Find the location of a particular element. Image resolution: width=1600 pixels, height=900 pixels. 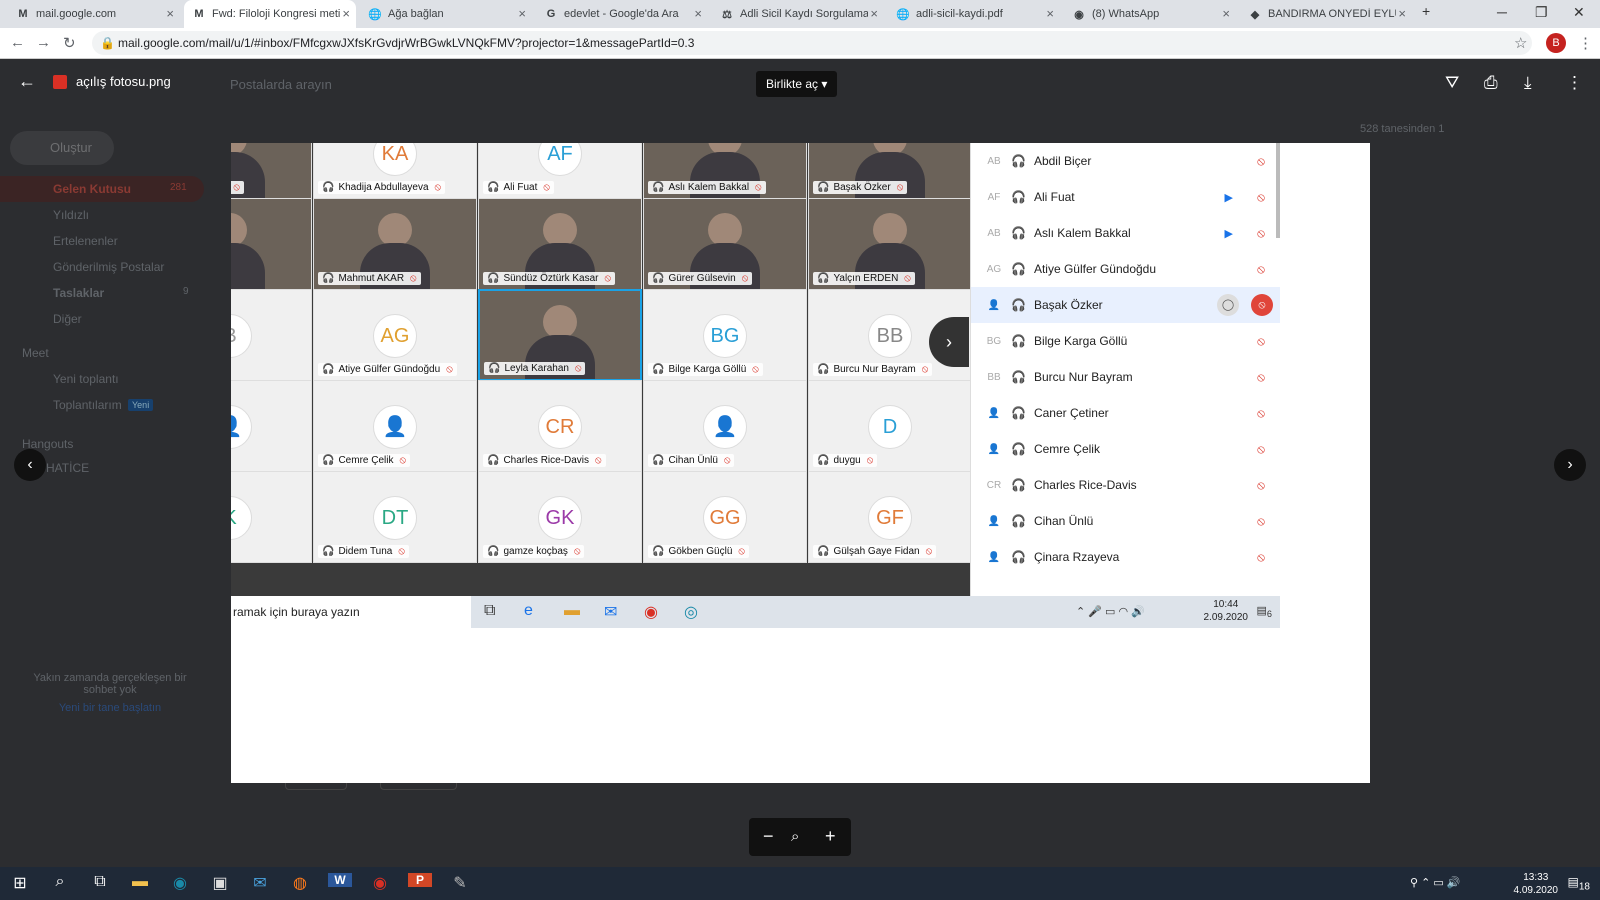

close-window-button: ✕ is located at coordinates (1579, 12).